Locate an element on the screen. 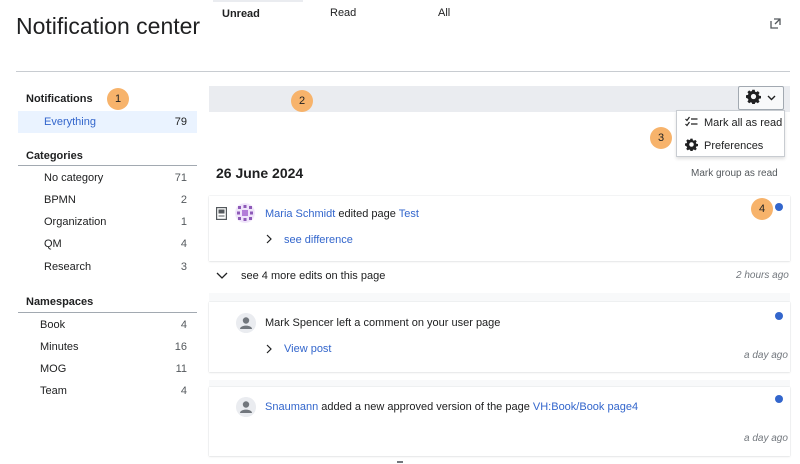 The height and width of the screenshot is (464, 800). sidebar-item-book: Book 4 is located at coordinates (107, 325).